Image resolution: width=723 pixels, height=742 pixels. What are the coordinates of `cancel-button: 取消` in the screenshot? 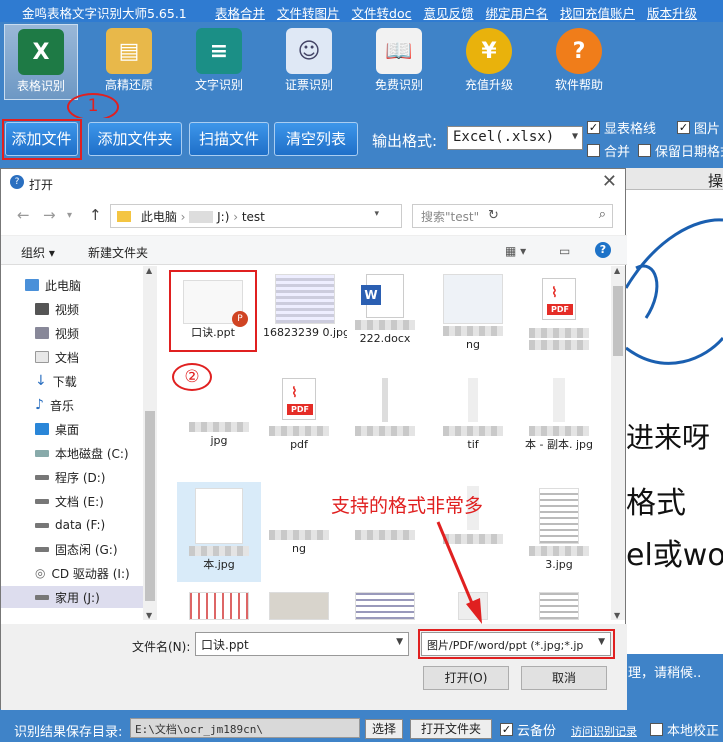 It's located at (564, 678).